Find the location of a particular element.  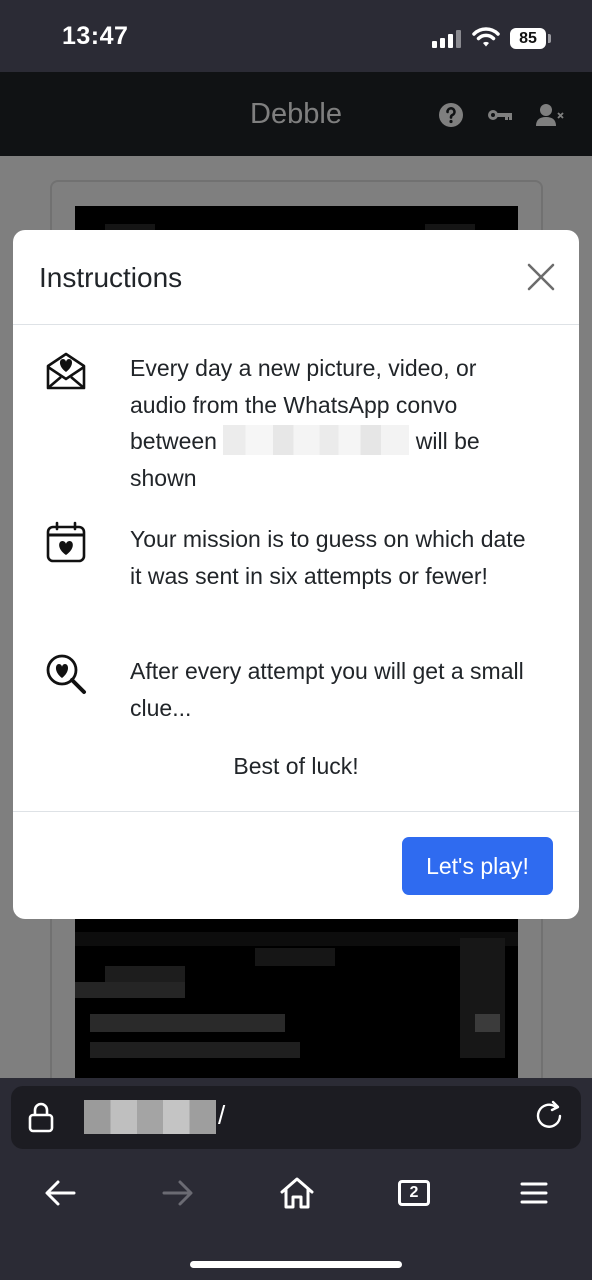

close-icon is located at coordinates (541, 277).